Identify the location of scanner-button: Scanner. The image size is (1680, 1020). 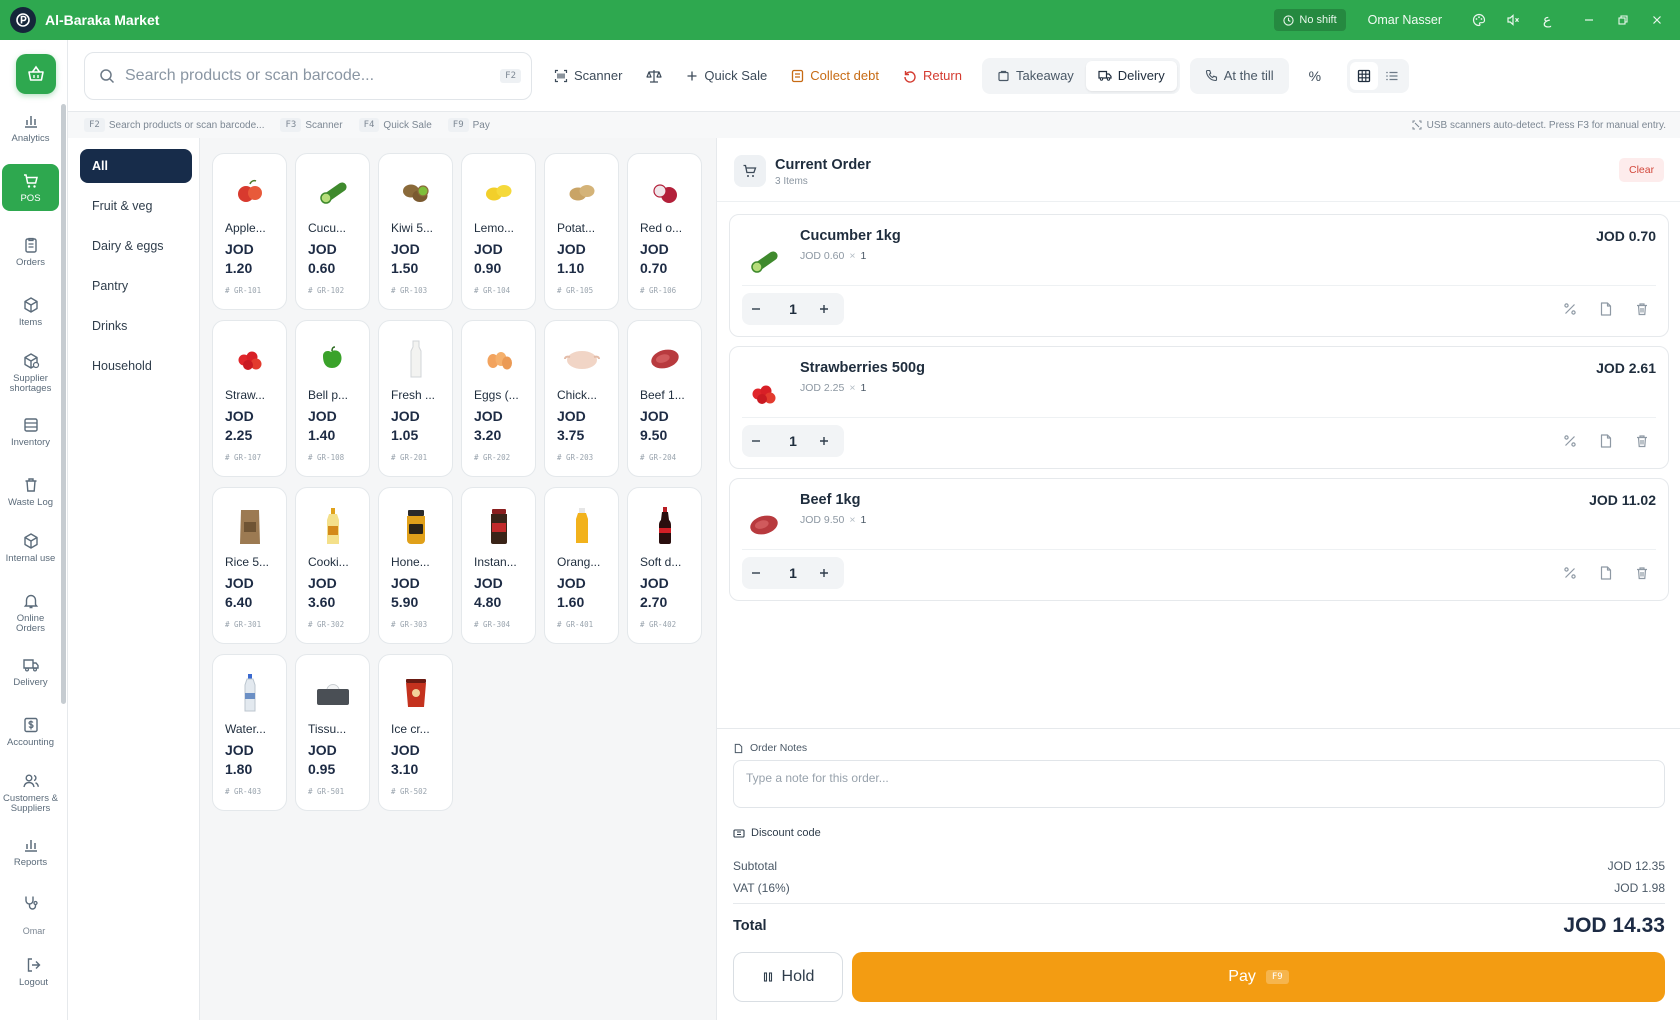
(588, 76).